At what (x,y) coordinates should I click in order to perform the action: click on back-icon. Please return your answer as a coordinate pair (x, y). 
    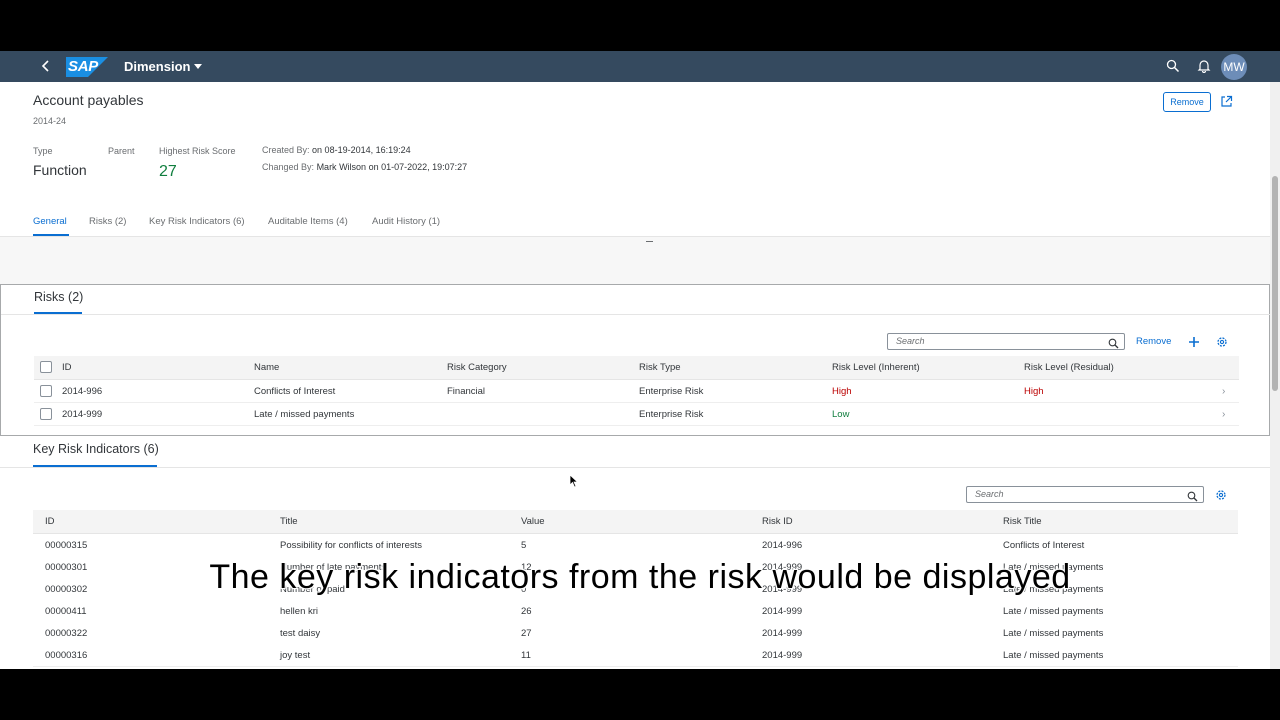
    Looking at the image, I should click on (46, 66).